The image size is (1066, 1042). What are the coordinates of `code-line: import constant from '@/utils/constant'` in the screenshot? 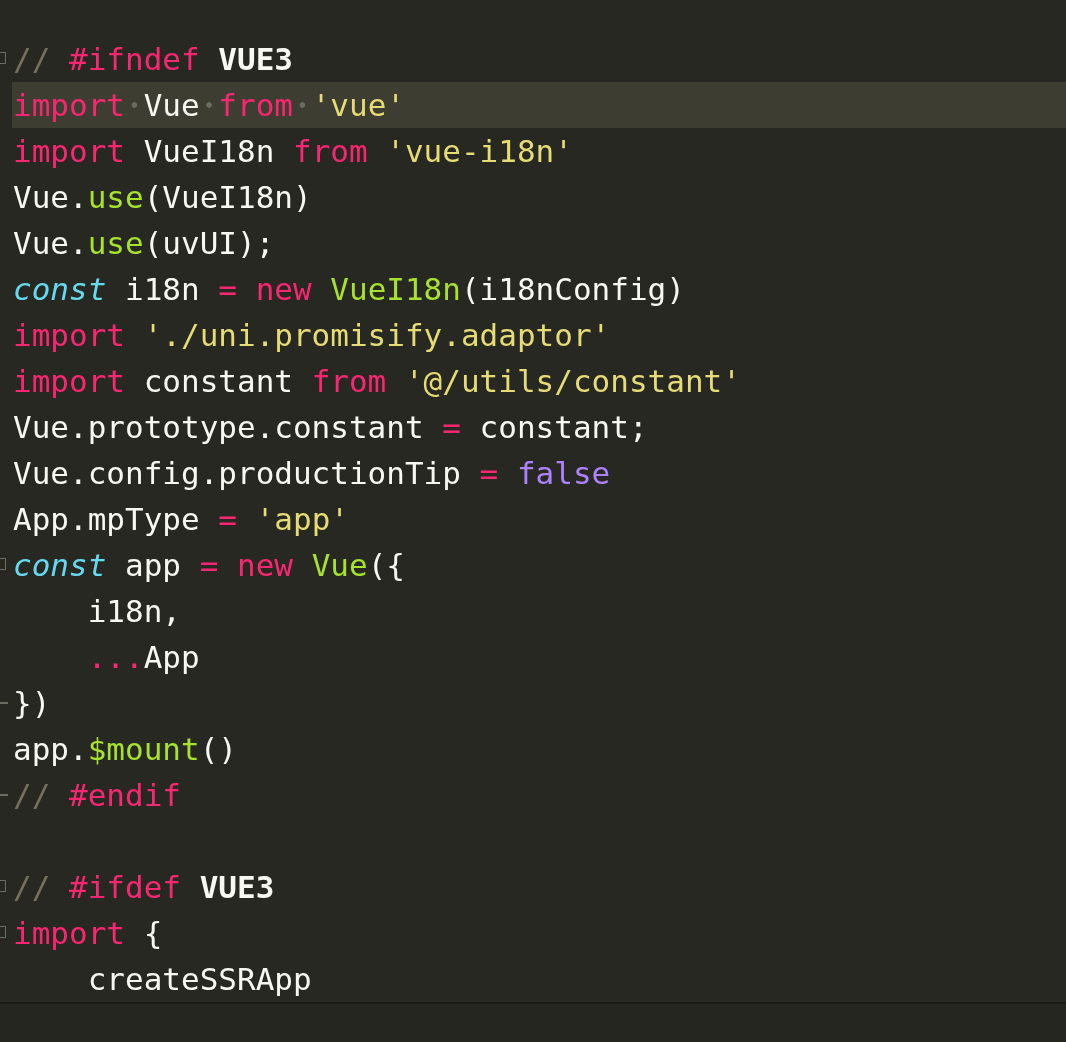 It's located at (377, 381).